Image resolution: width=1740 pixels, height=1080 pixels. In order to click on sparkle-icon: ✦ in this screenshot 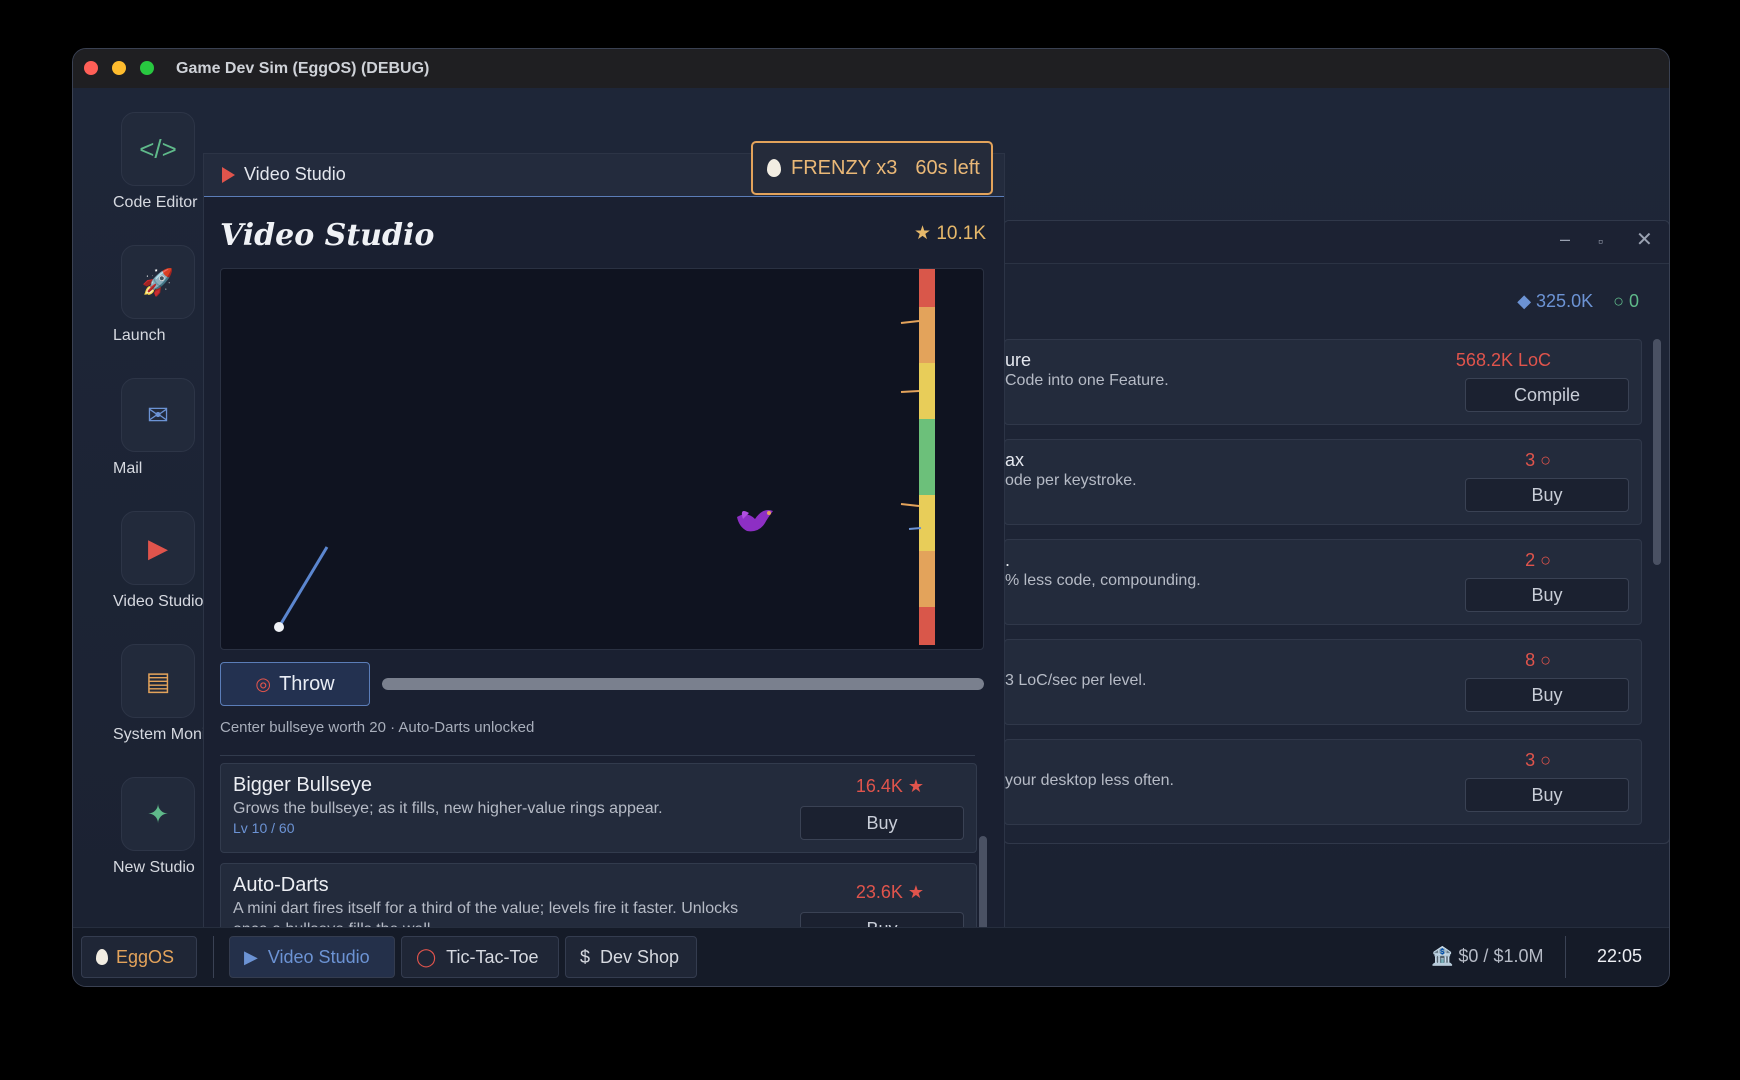, I will do `click(158, 814)`.